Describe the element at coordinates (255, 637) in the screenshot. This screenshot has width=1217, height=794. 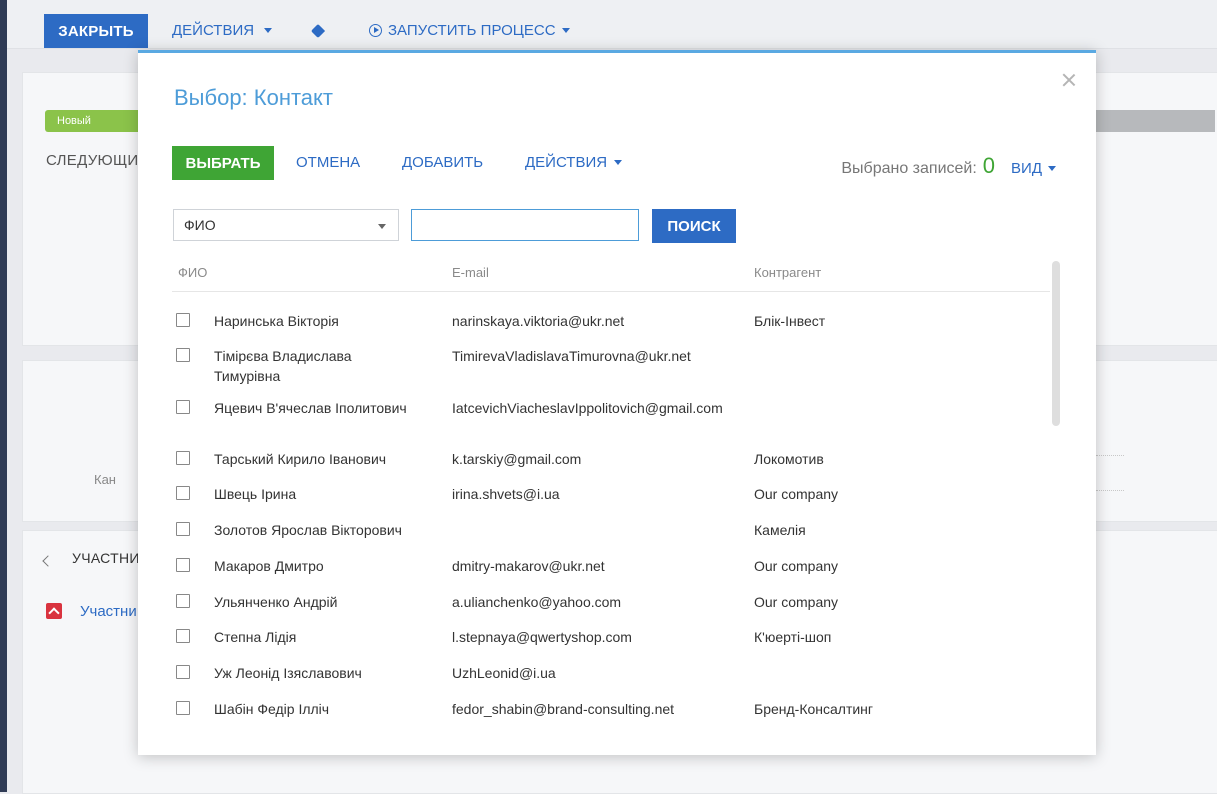
I see `contact-name: Степна Лідія` at that location.